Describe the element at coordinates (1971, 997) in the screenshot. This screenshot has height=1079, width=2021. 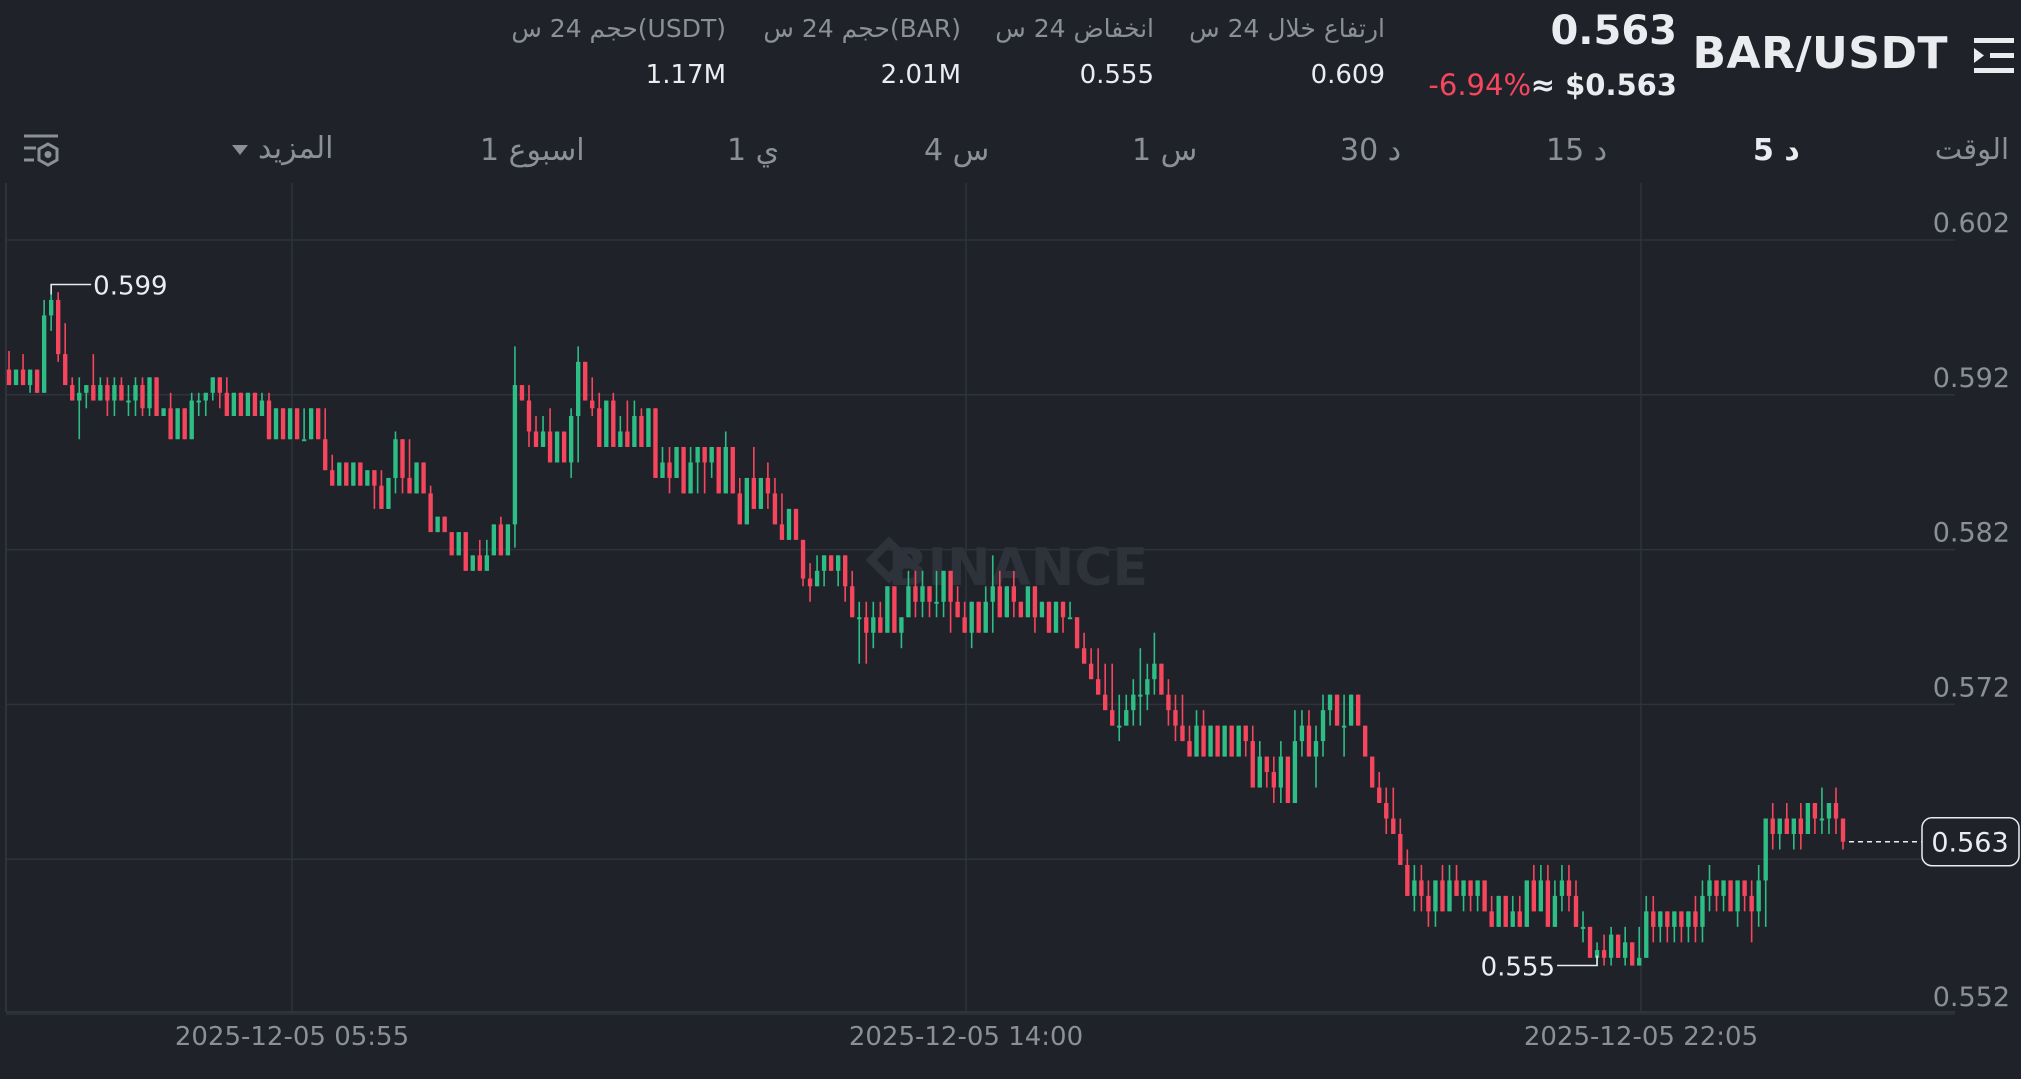
I see `y-tick-label: 0.552` at that location.